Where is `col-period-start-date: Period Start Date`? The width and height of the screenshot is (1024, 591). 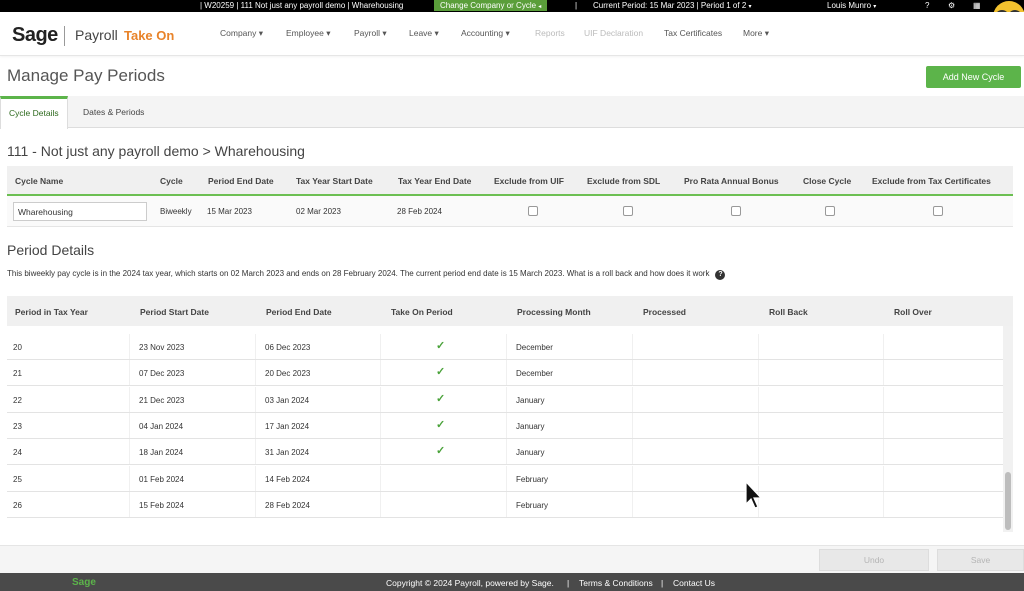
col-period-start-date: Period Start Date is located at coordinates (174, 312).